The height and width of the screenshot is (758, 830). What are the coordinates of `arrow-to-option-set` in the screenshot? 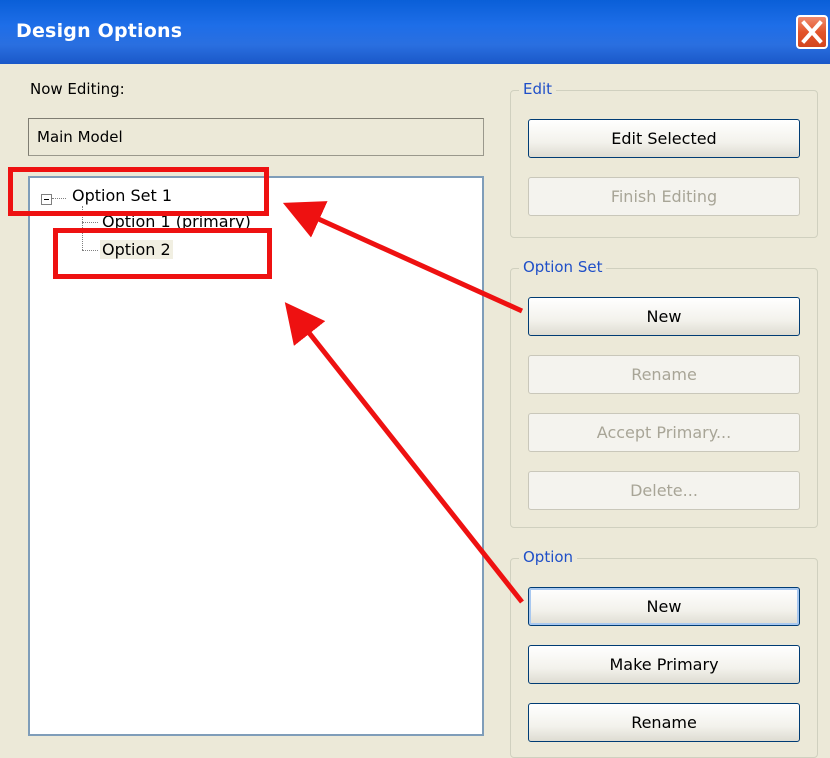 It's located at (403, 257).